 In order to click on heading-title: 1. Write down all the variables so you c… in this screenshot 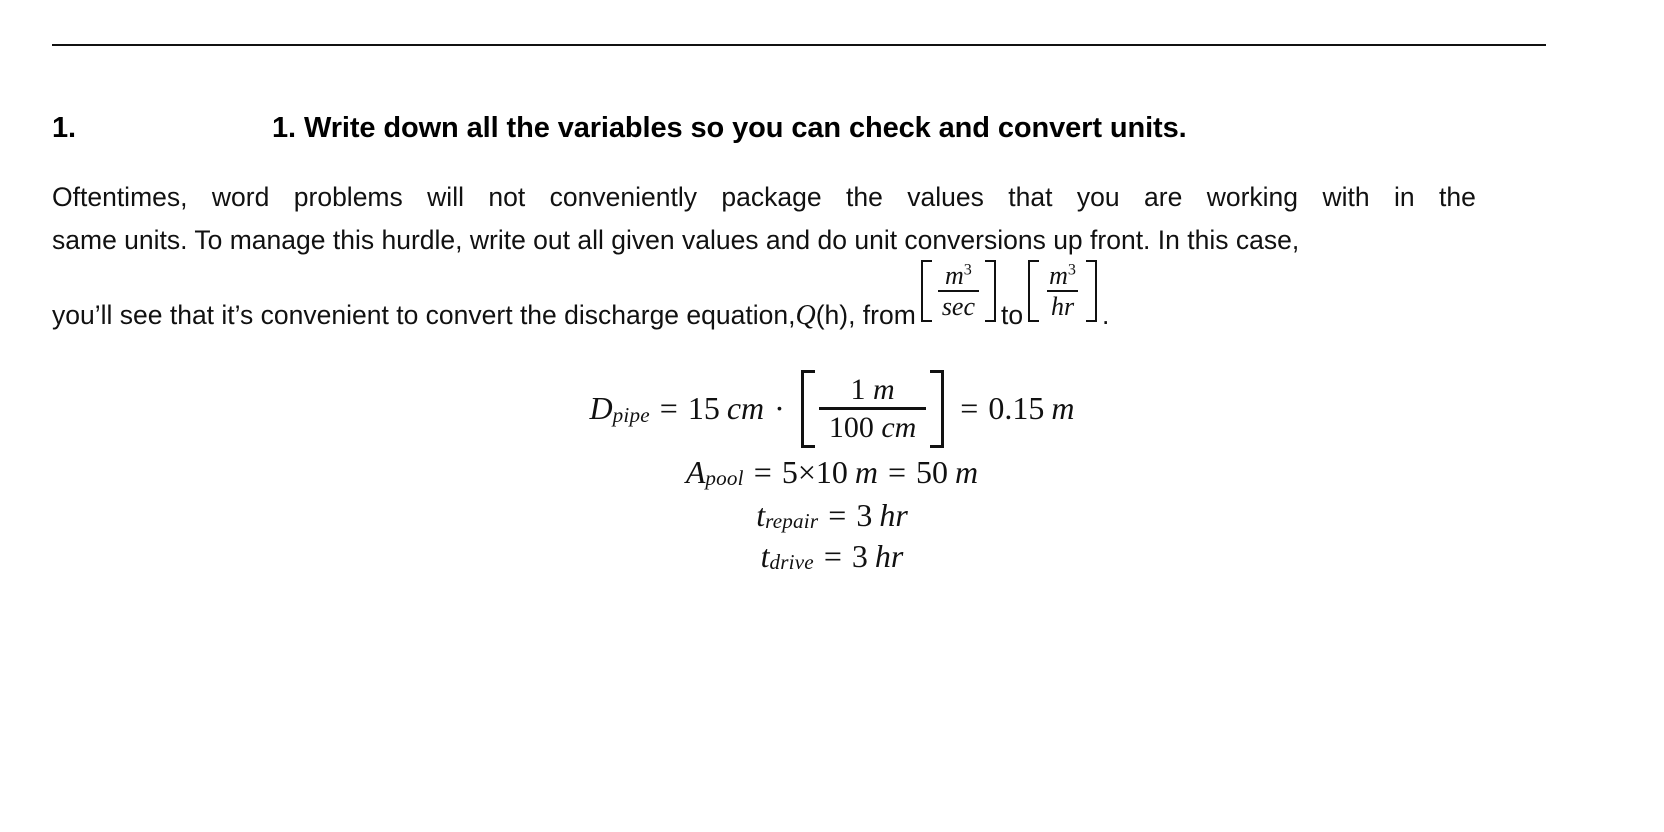, I will do `click(729, 128)`.